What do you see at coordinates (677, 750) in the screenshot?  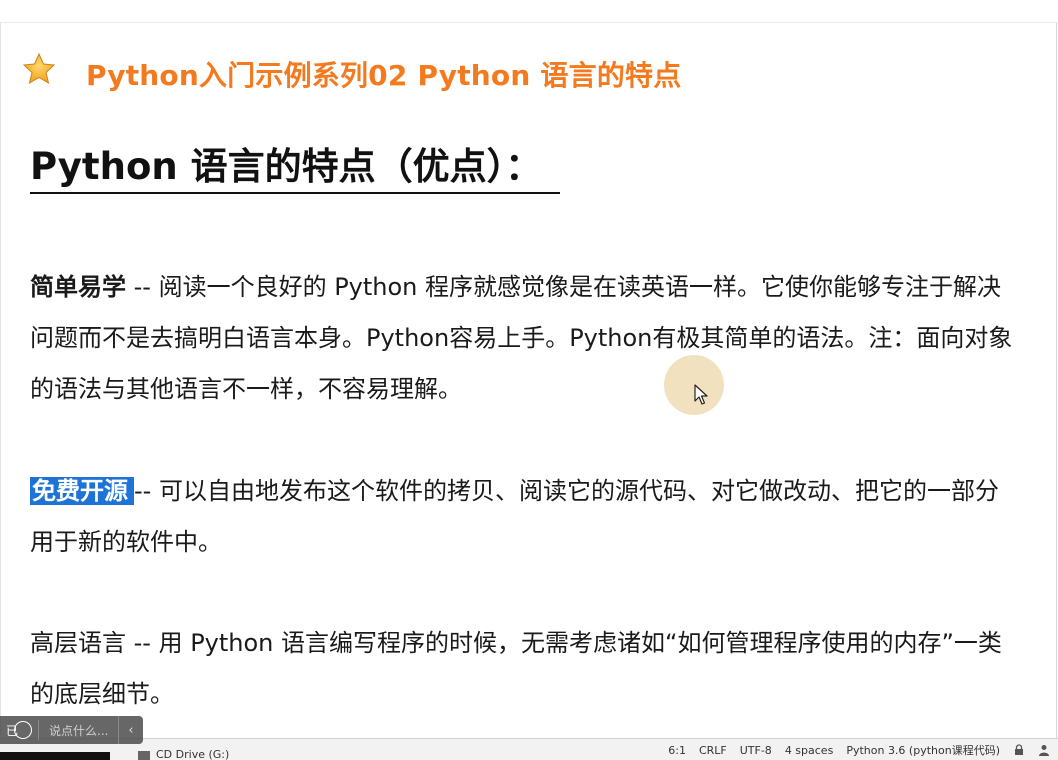 I see `cursor-position: 6:1` at bounding box center [677, 750].